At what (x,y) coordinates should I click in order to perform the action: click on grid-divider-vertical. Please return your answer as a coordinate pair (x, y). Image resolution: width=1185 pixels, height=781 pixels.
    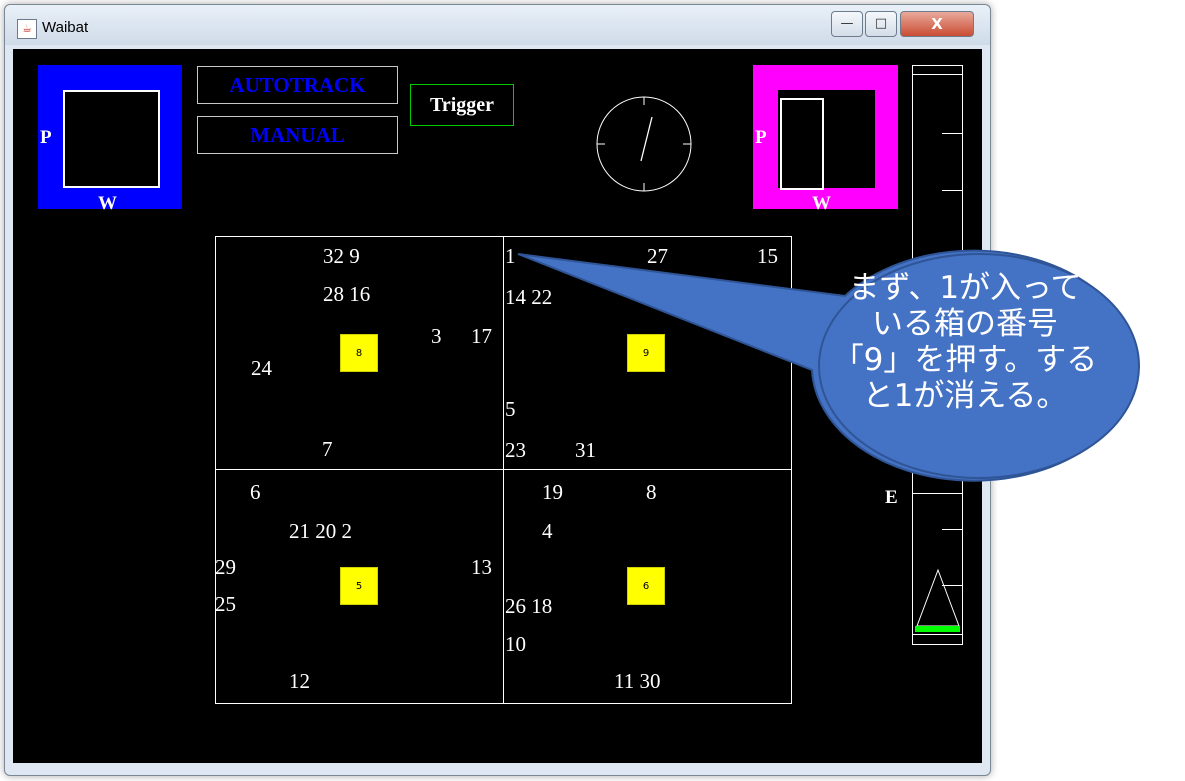
    Looking at the image, I should click on (503, 470).